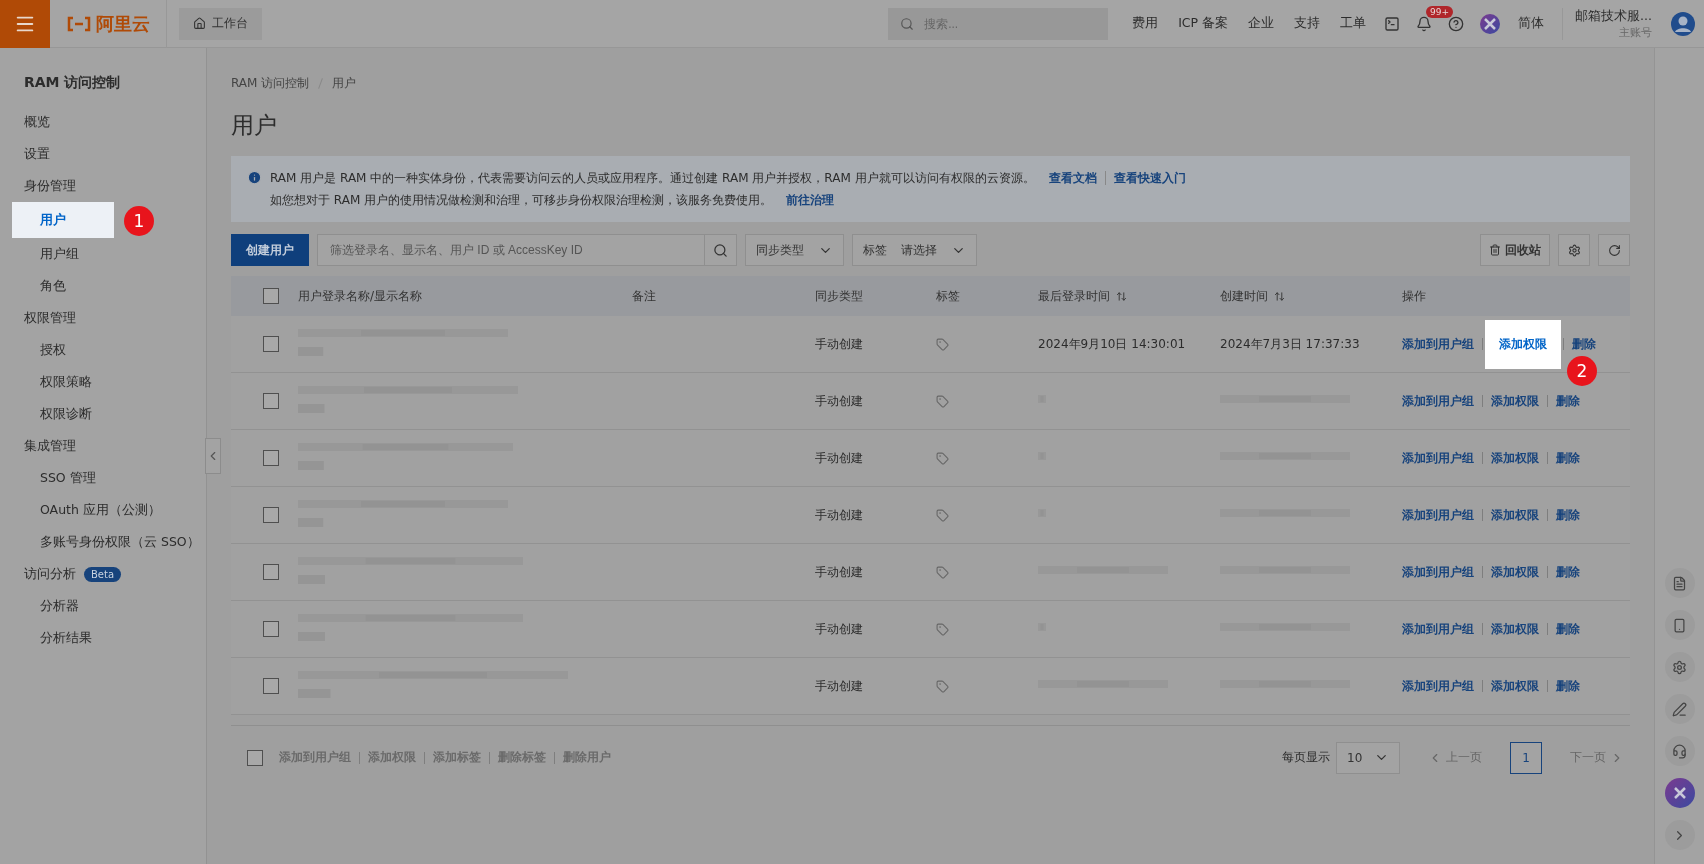  I want to click on sidebar-group: 权限管理, so click(50, 318).